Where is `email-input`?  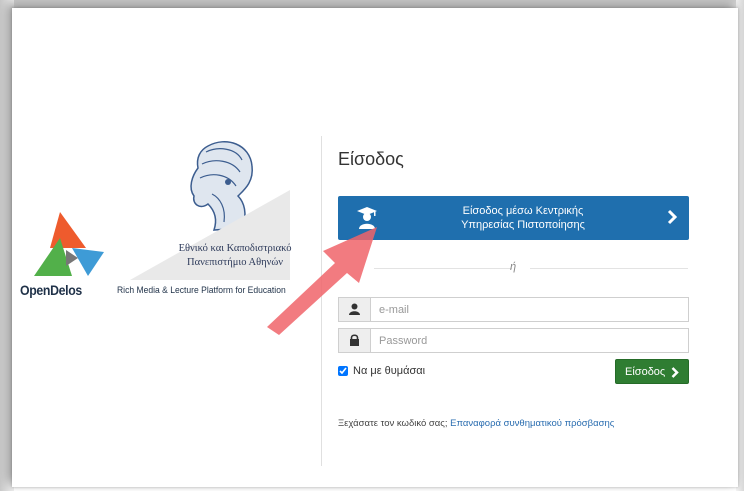
email-input is located at coordinates (526, 309).